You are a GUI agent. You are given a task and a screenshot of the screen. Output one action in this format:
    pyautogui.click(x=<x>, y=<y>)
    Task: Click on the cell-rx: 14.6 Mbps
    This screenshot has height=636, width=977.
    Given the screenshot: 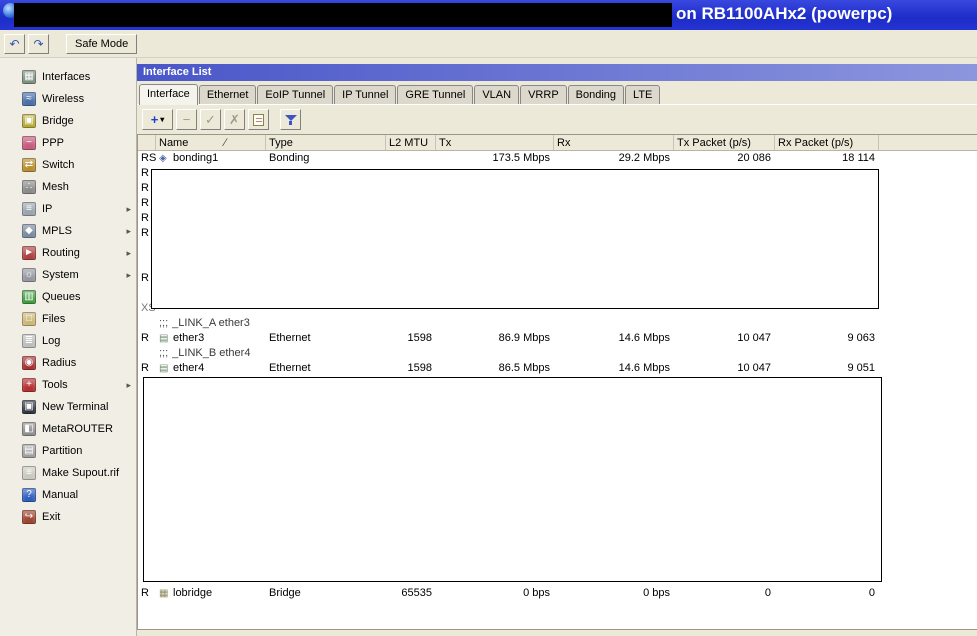 What is the action you would take?
    pyautogui.click(x=644, y=368)
    